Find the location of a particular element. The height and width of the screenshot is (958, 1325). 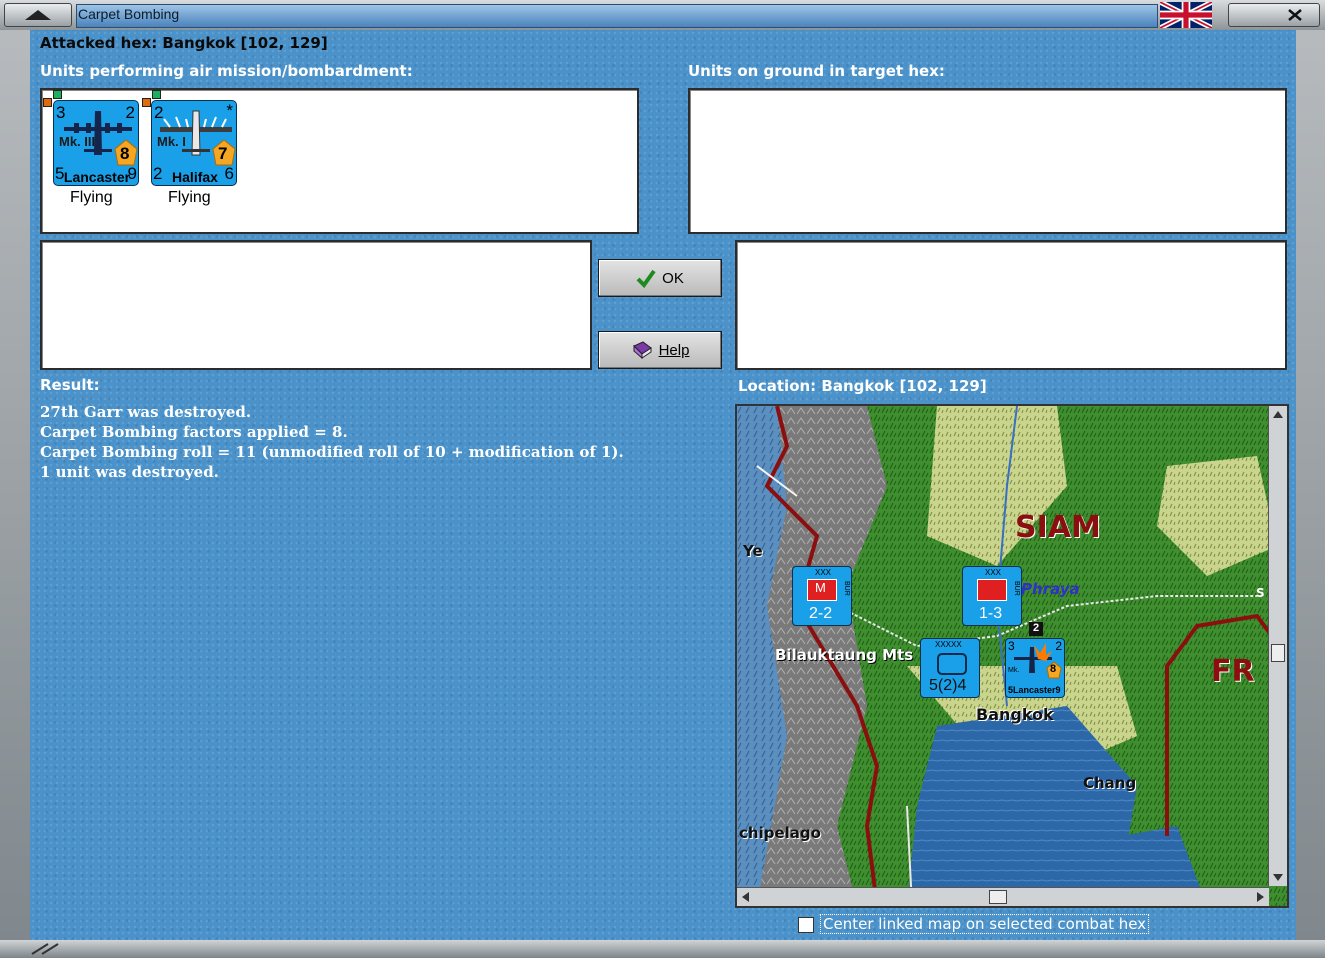

map-unit-counter-bomber: 3 2 Mk. 8 5Lancaster9 is located at coordinates (1035, 668).